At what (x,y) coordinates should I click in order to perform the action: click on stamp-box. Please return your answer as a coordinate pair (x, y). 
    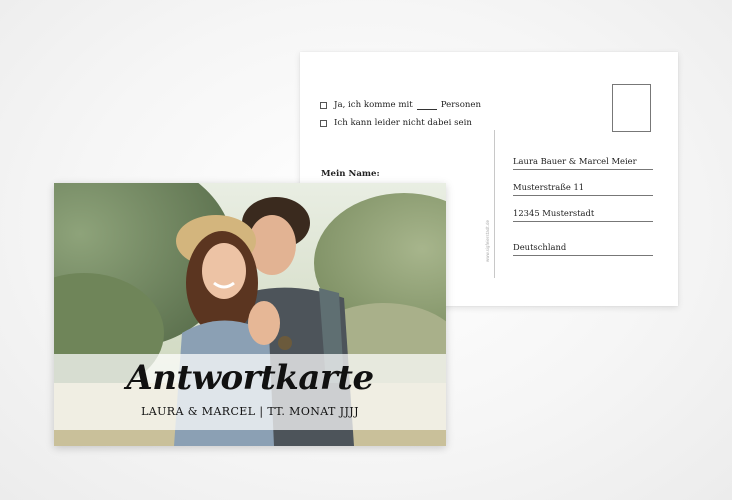
    Looking at the image, I should click on (631, 108).